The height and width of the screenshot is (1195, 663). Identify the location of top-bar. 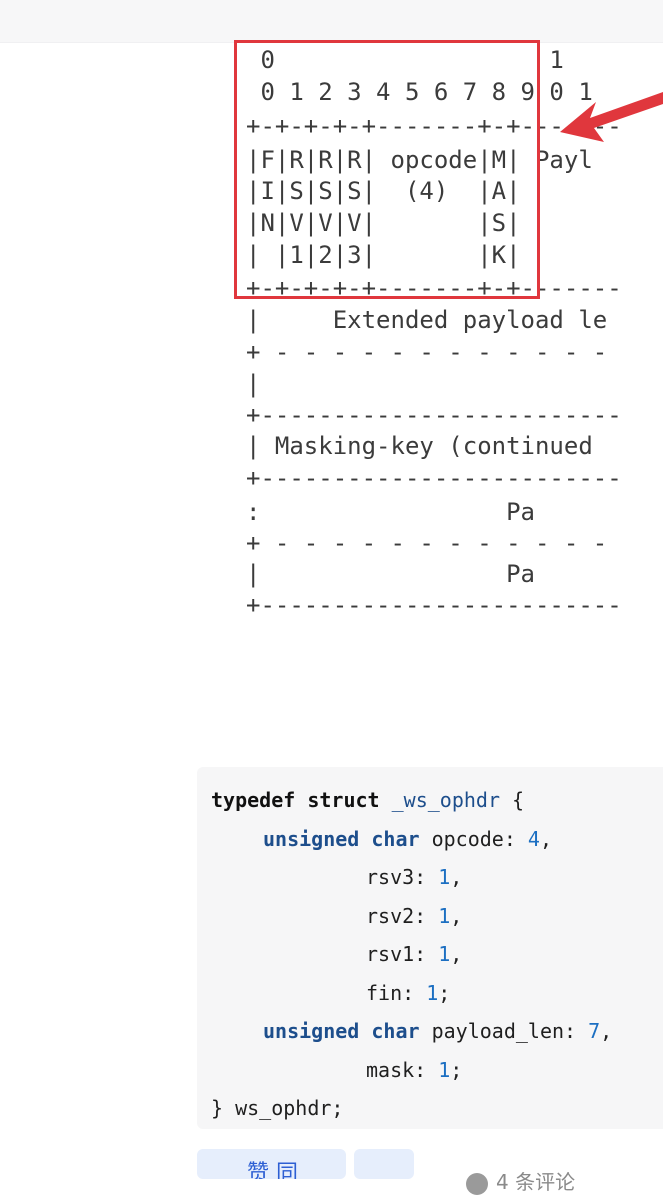
(331, 21).